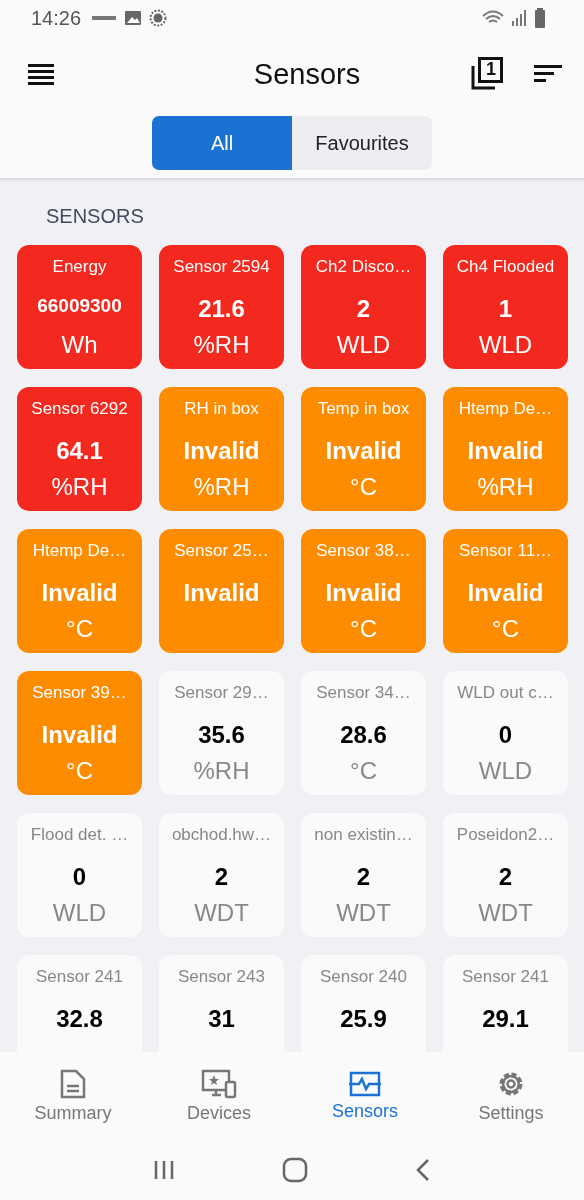  Describe the element at coordinates (363, 1003) in the screenshot. I see `sensor-tile: Sensor 240 25.9` at that location.